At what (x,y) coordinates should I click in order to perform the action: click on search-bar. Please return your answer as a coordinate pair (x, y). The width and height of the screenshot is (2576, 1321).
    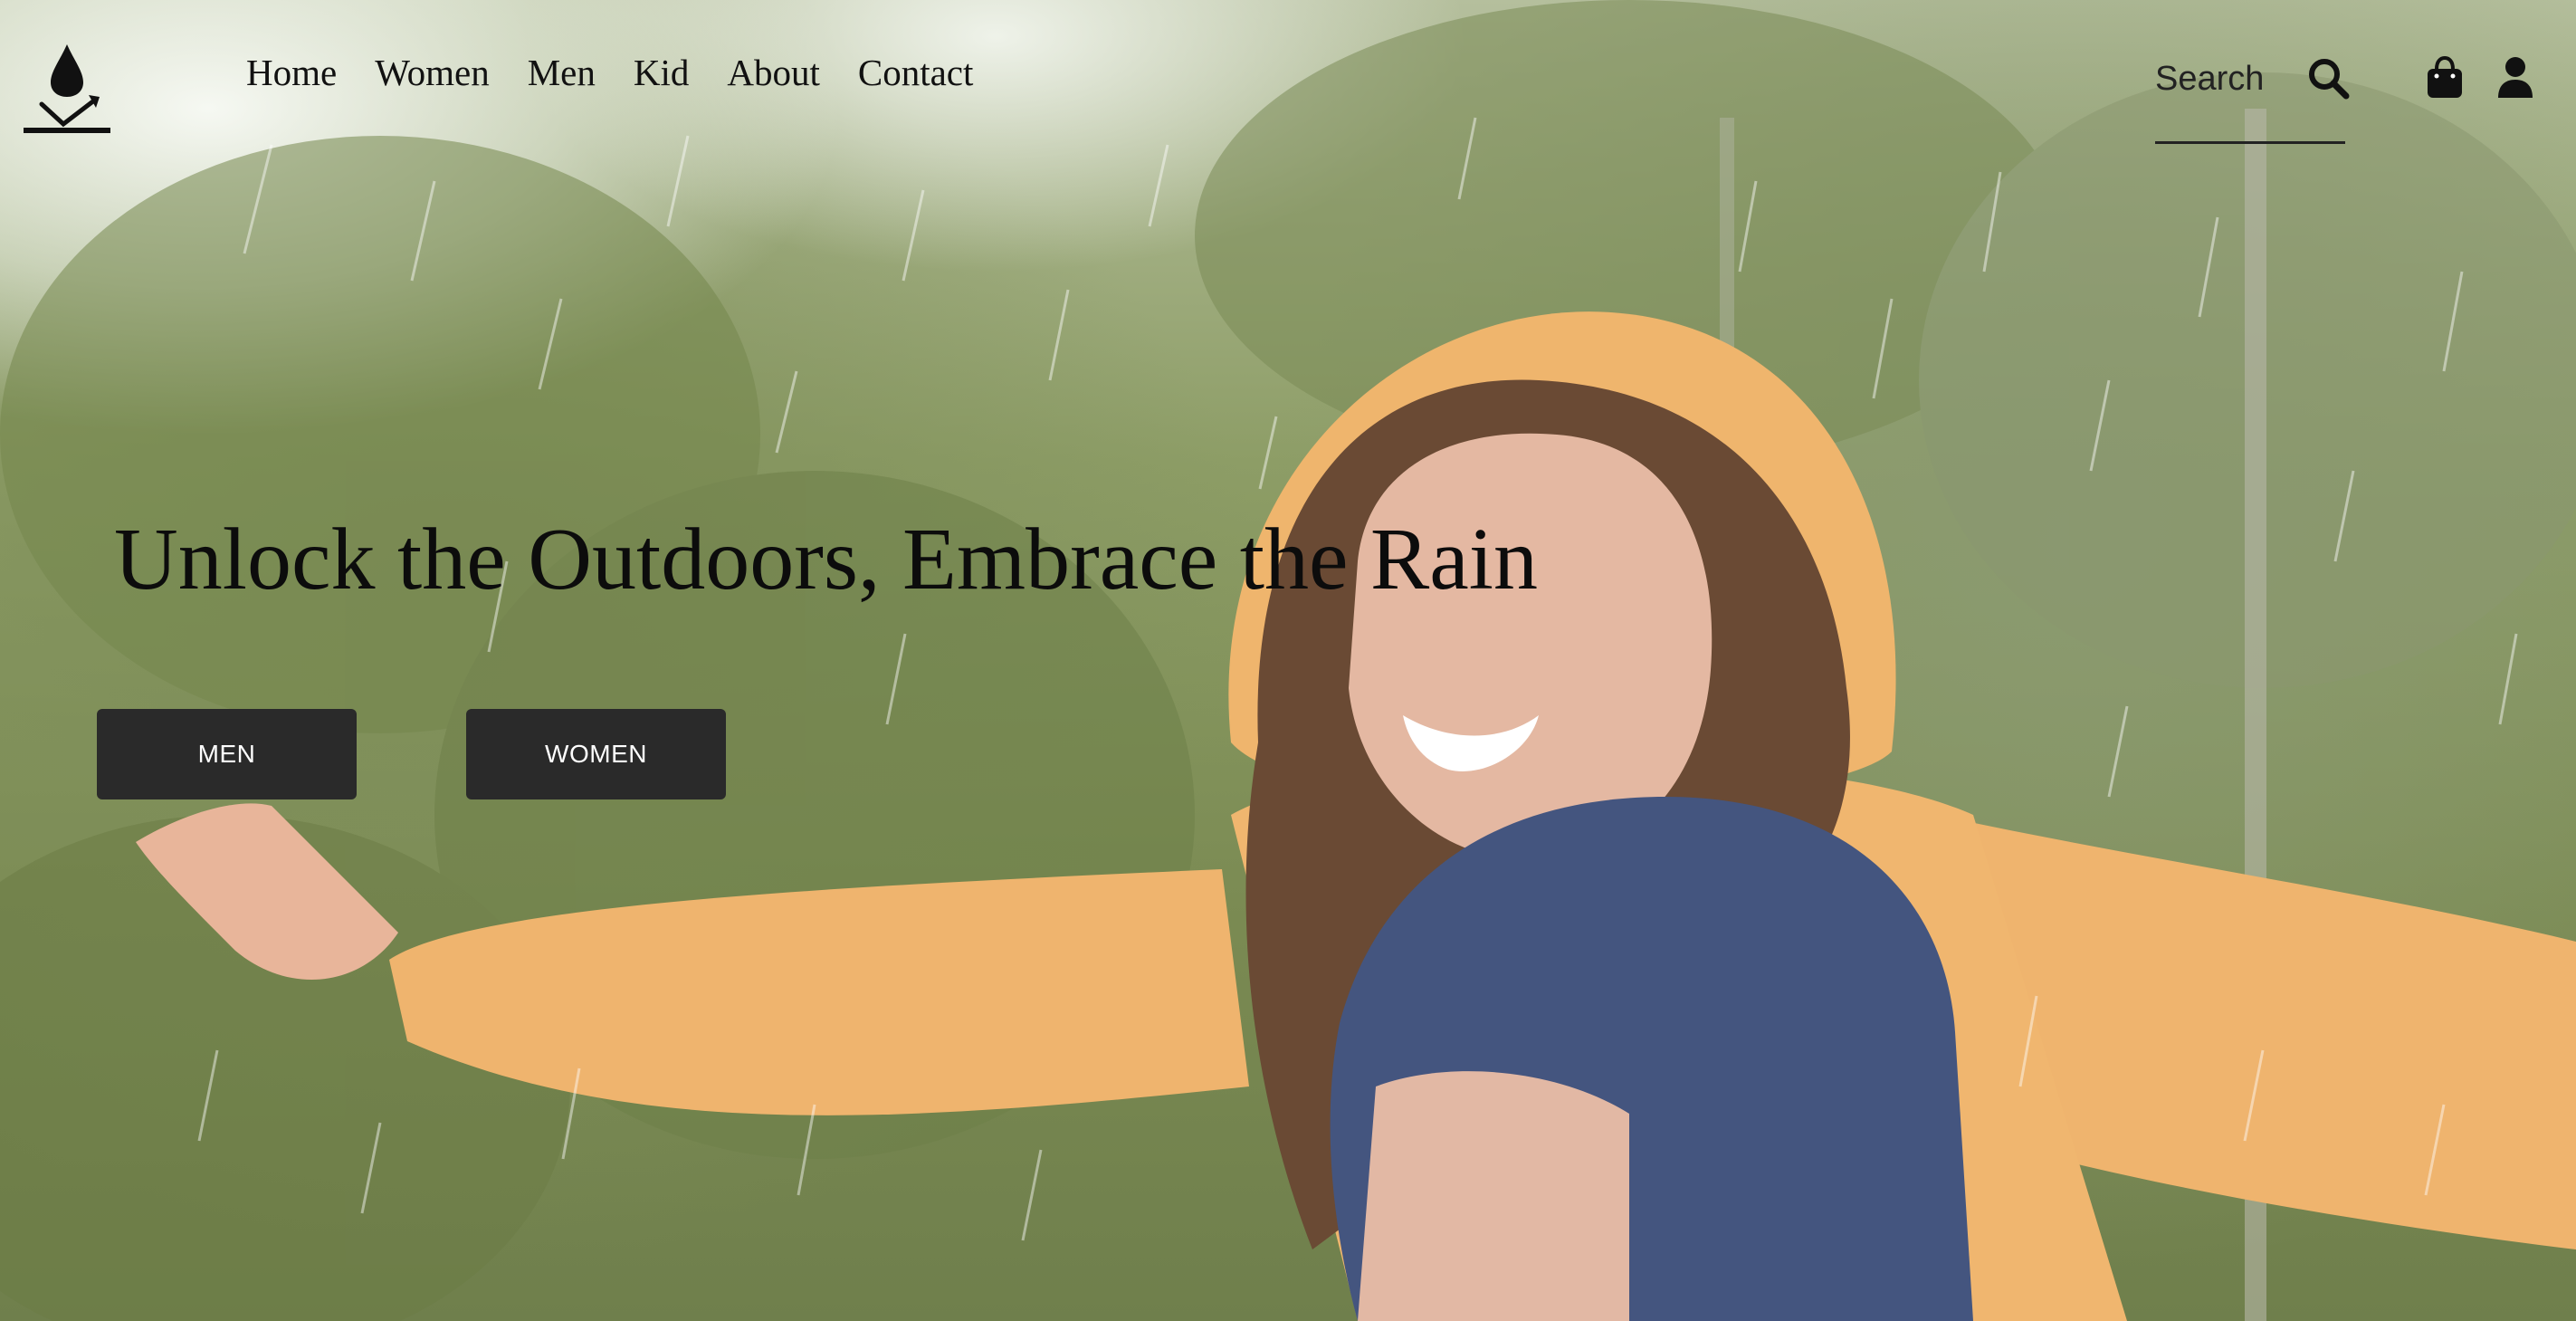
    Looking at the image, I should click on (2252, 96).